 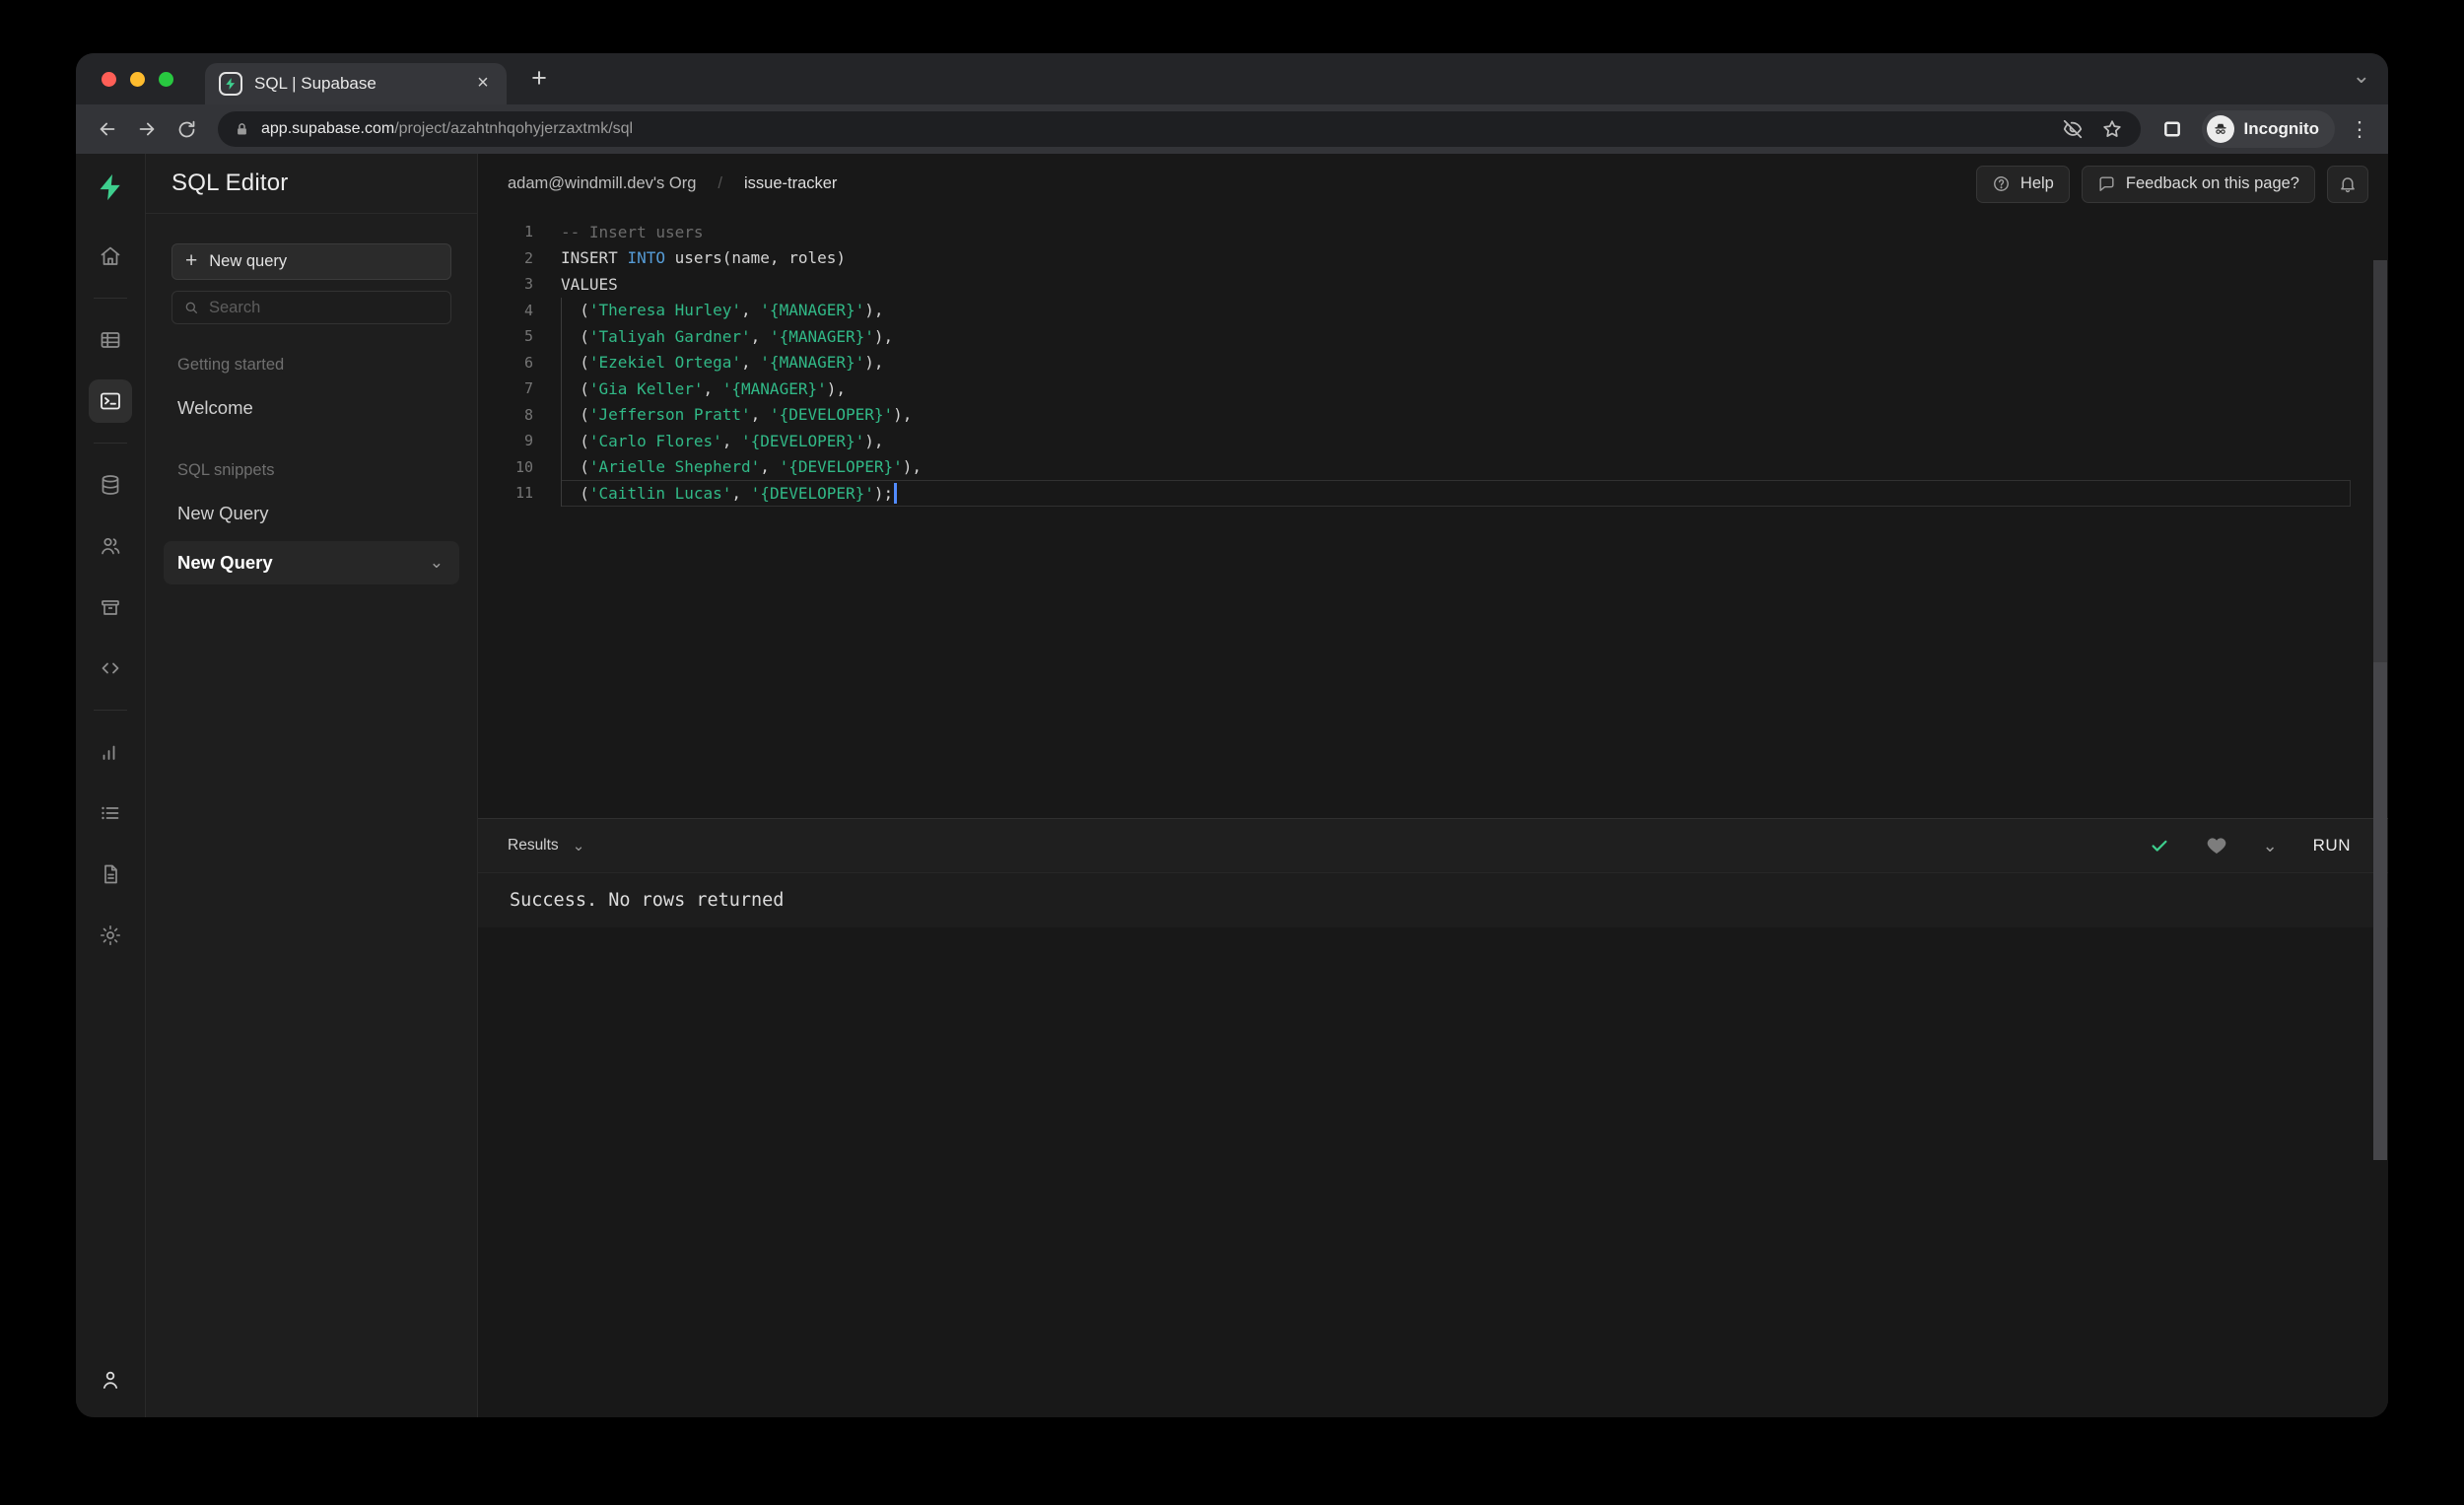 What do you see at coordinates (110, 485) in the screenshot?
I see `nav-database-icon` at bounding box center [110, 485].